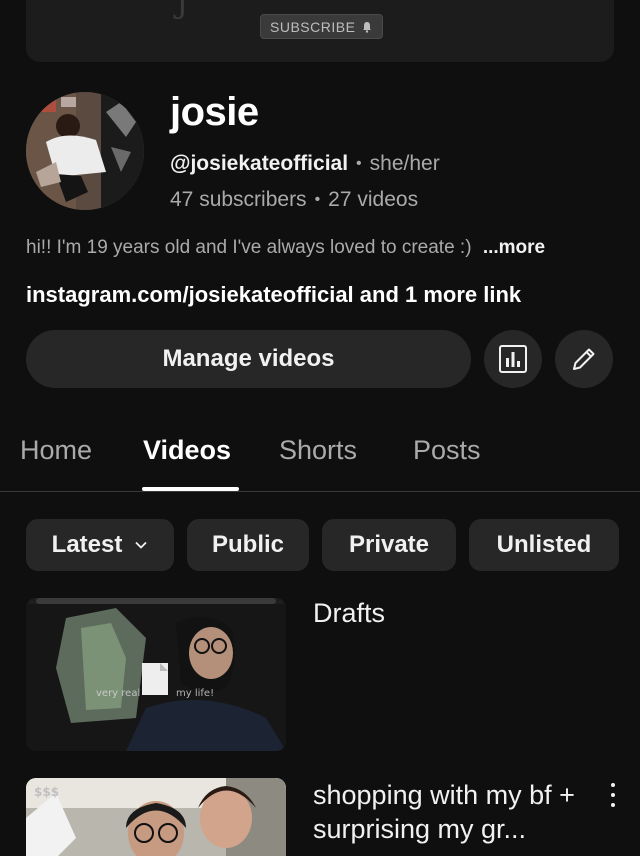 This screenshot has height=856, width=640. I want to click on analytics-button, so click(513, 359).